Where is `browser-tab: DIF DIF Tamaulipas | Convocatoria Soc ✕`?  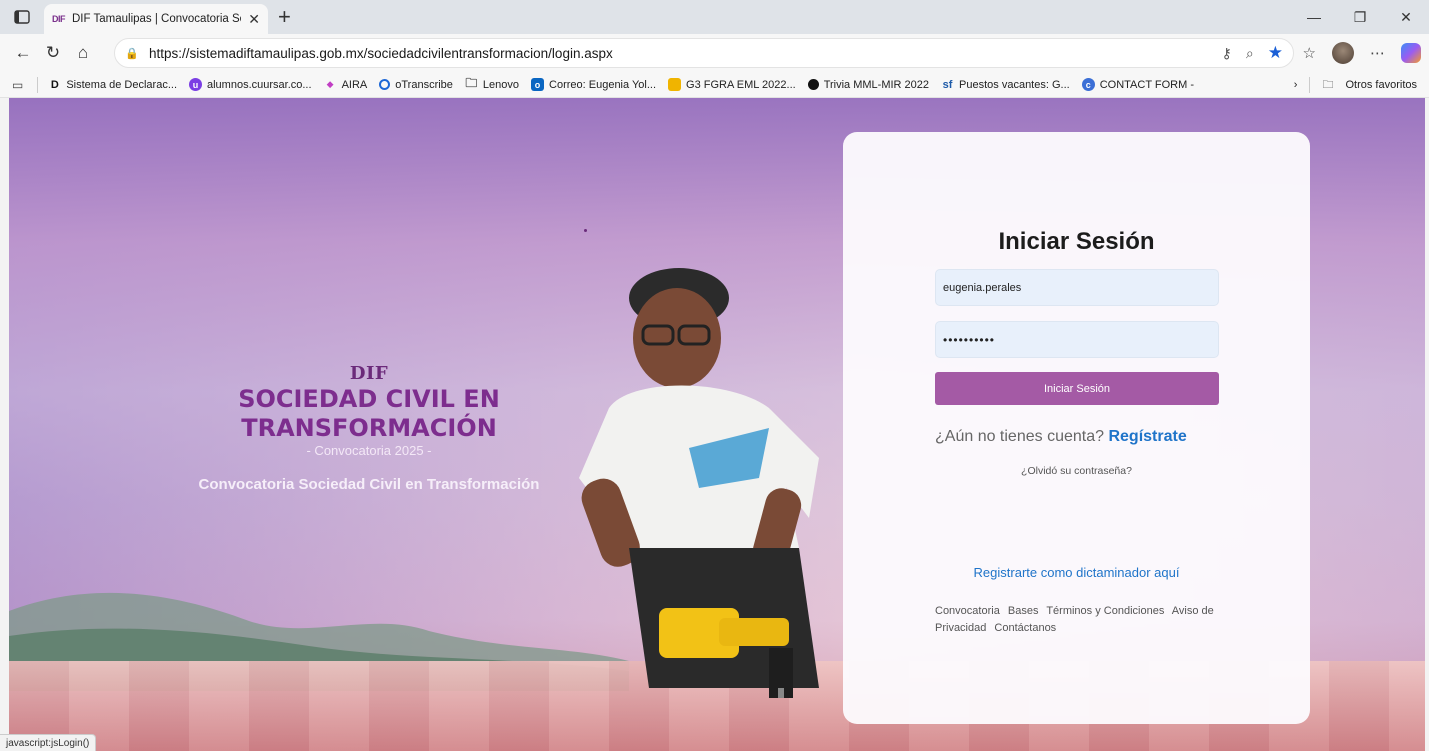
browser-tab: DIF DIF Tamaulipas | Convocatoria Soc ✕ is located at coordinates (156, 19).